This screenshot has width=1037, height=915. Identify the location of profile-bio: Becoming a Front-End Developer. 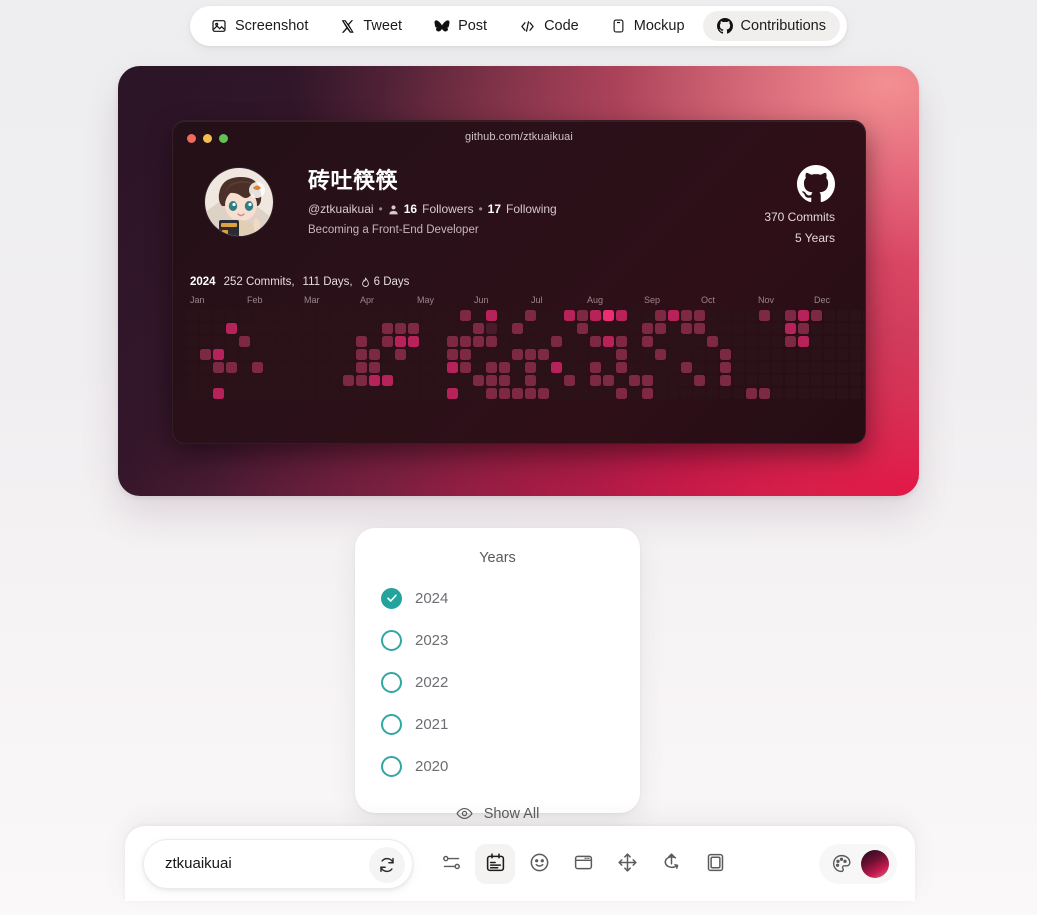
(393, 230).